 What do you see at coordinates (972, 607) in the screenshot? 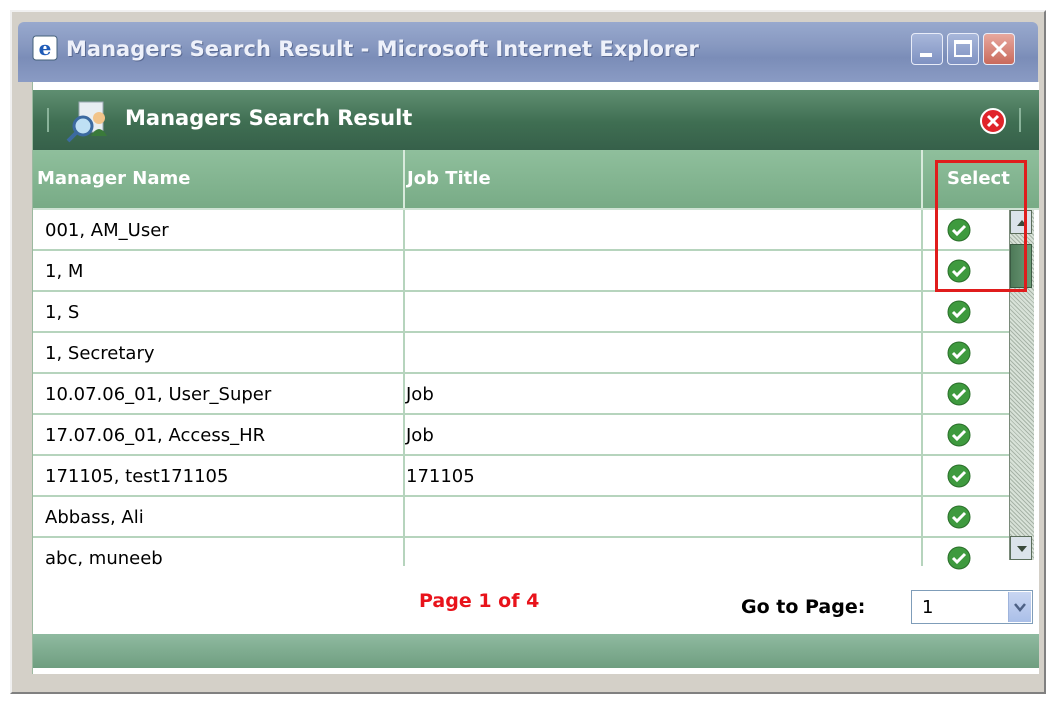
I see `goto-page-select: 1` at bounding box center [972, 607].